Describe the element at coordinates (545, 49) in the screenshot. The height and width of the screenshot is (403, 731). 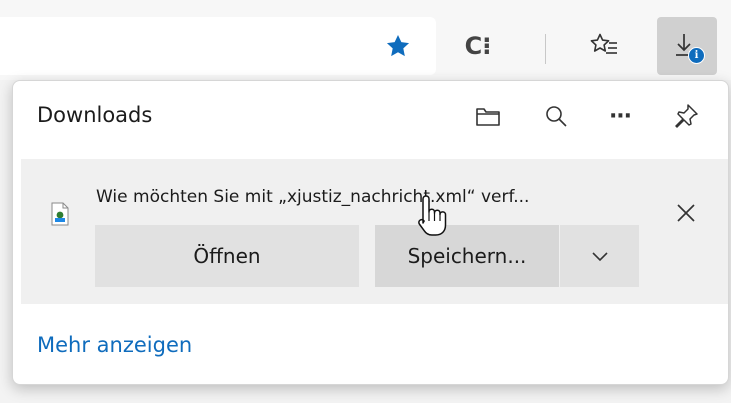
I see `toolbar-separator` at that location.